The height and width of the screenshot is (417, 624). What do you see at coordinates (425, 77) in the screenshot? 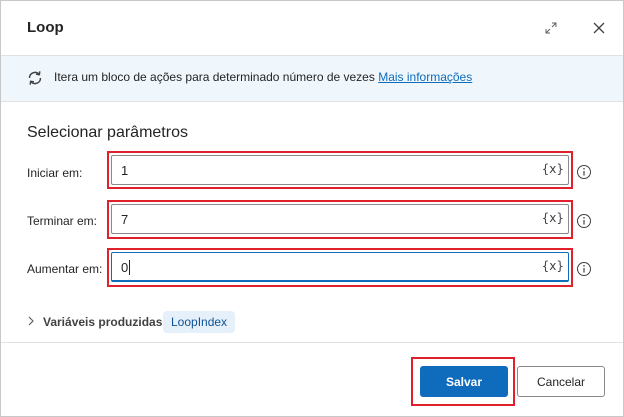
I see `more-info-link: Mais informações` at bounding box center [425, 77].